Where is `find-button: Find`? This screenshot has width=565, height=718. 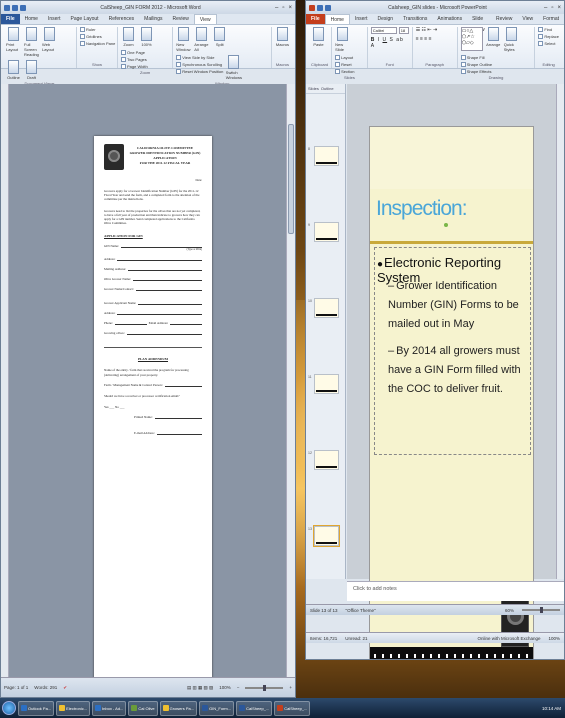 find-button: Find is located at coordinates (545, 29).